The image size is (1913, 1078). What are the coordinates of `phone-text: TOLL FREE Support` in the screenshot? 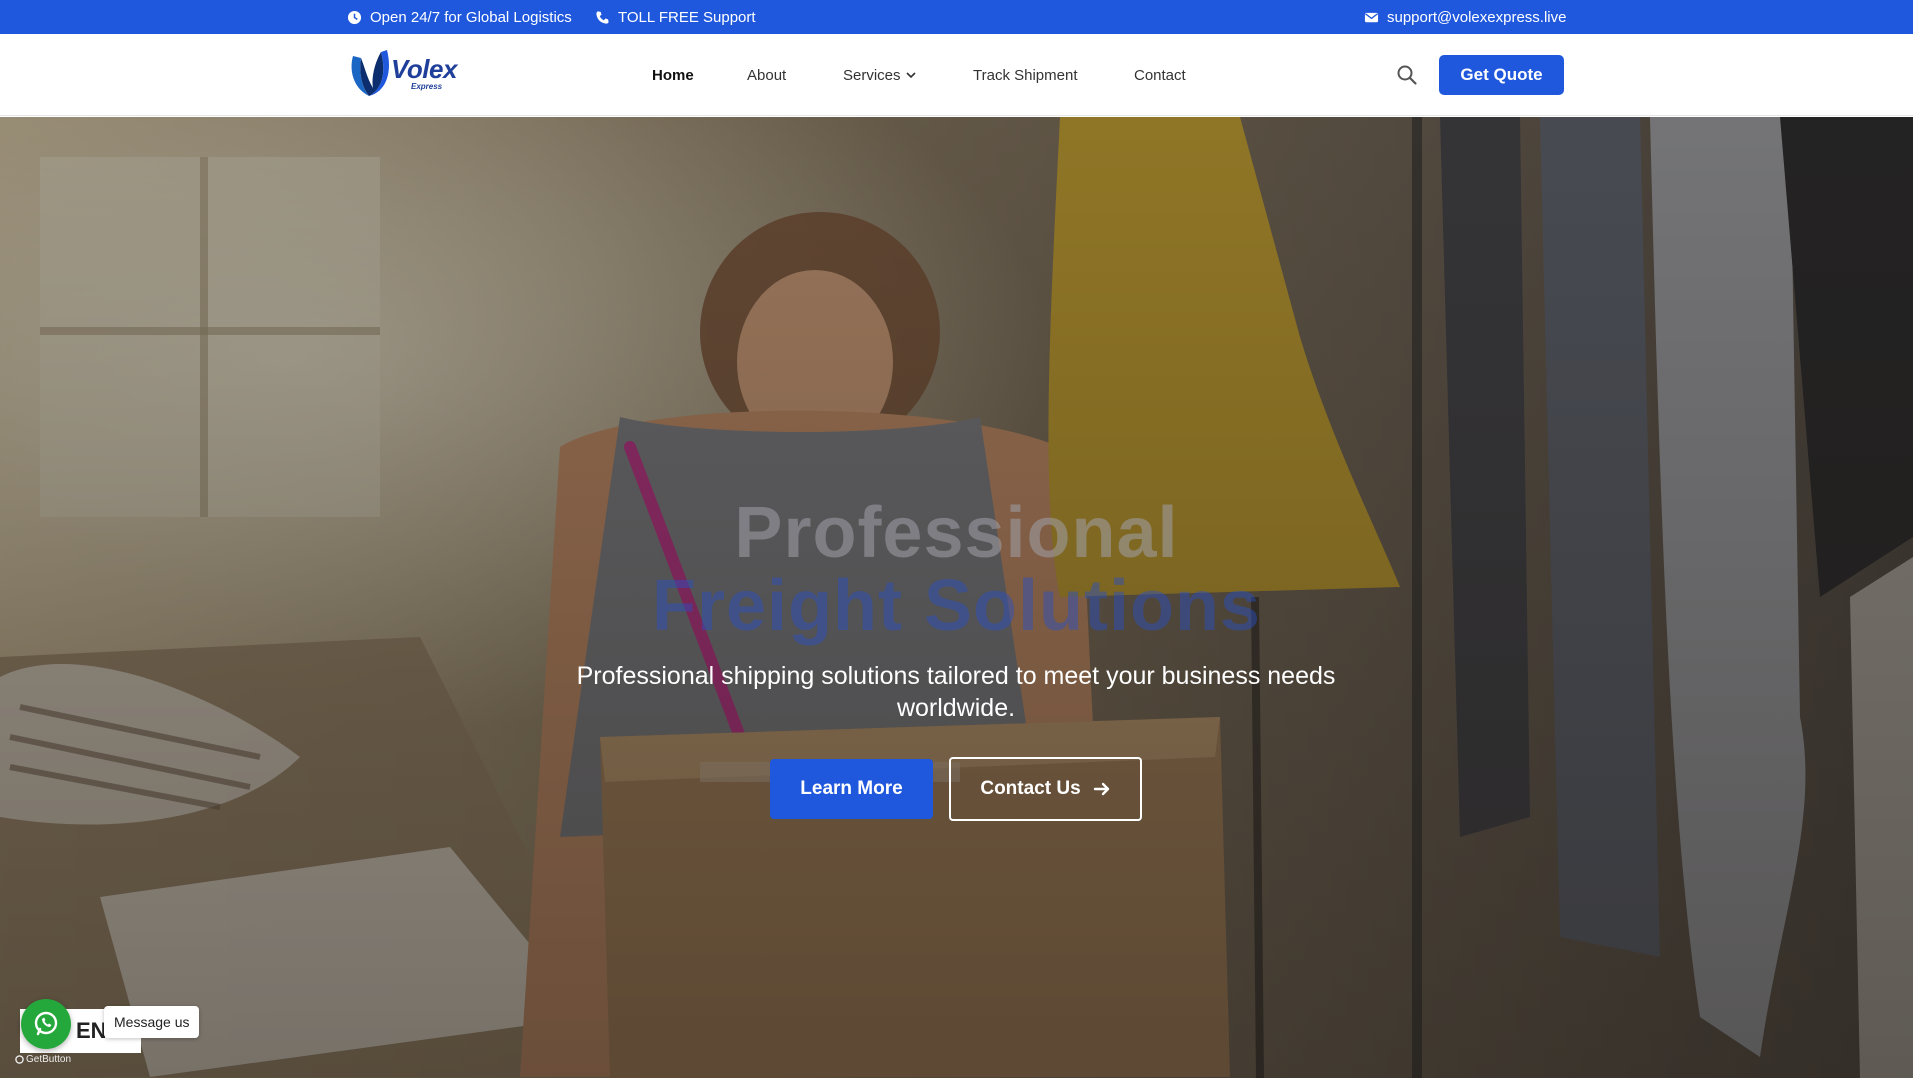 It's located at (687, 17).